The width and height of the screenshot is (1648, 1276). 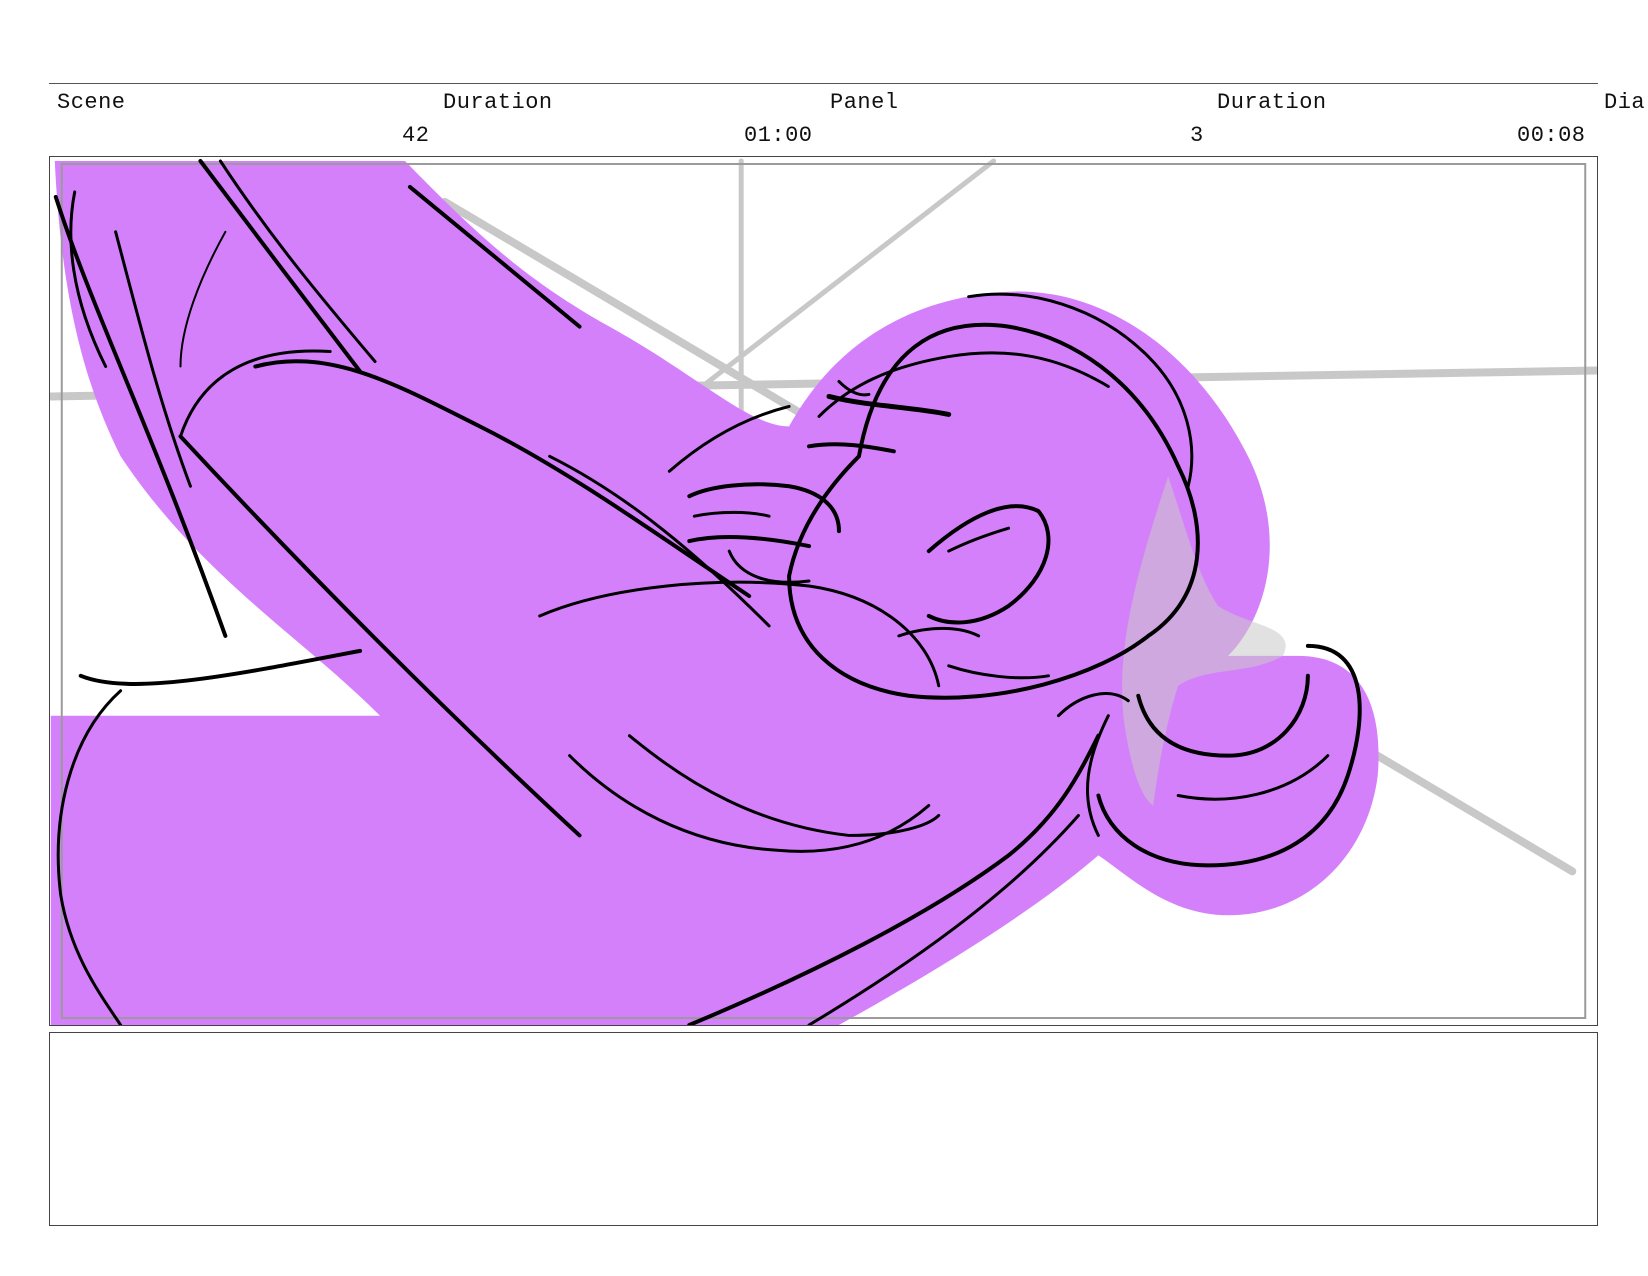 I want to click on header-divider, so click(x=823, y=83).